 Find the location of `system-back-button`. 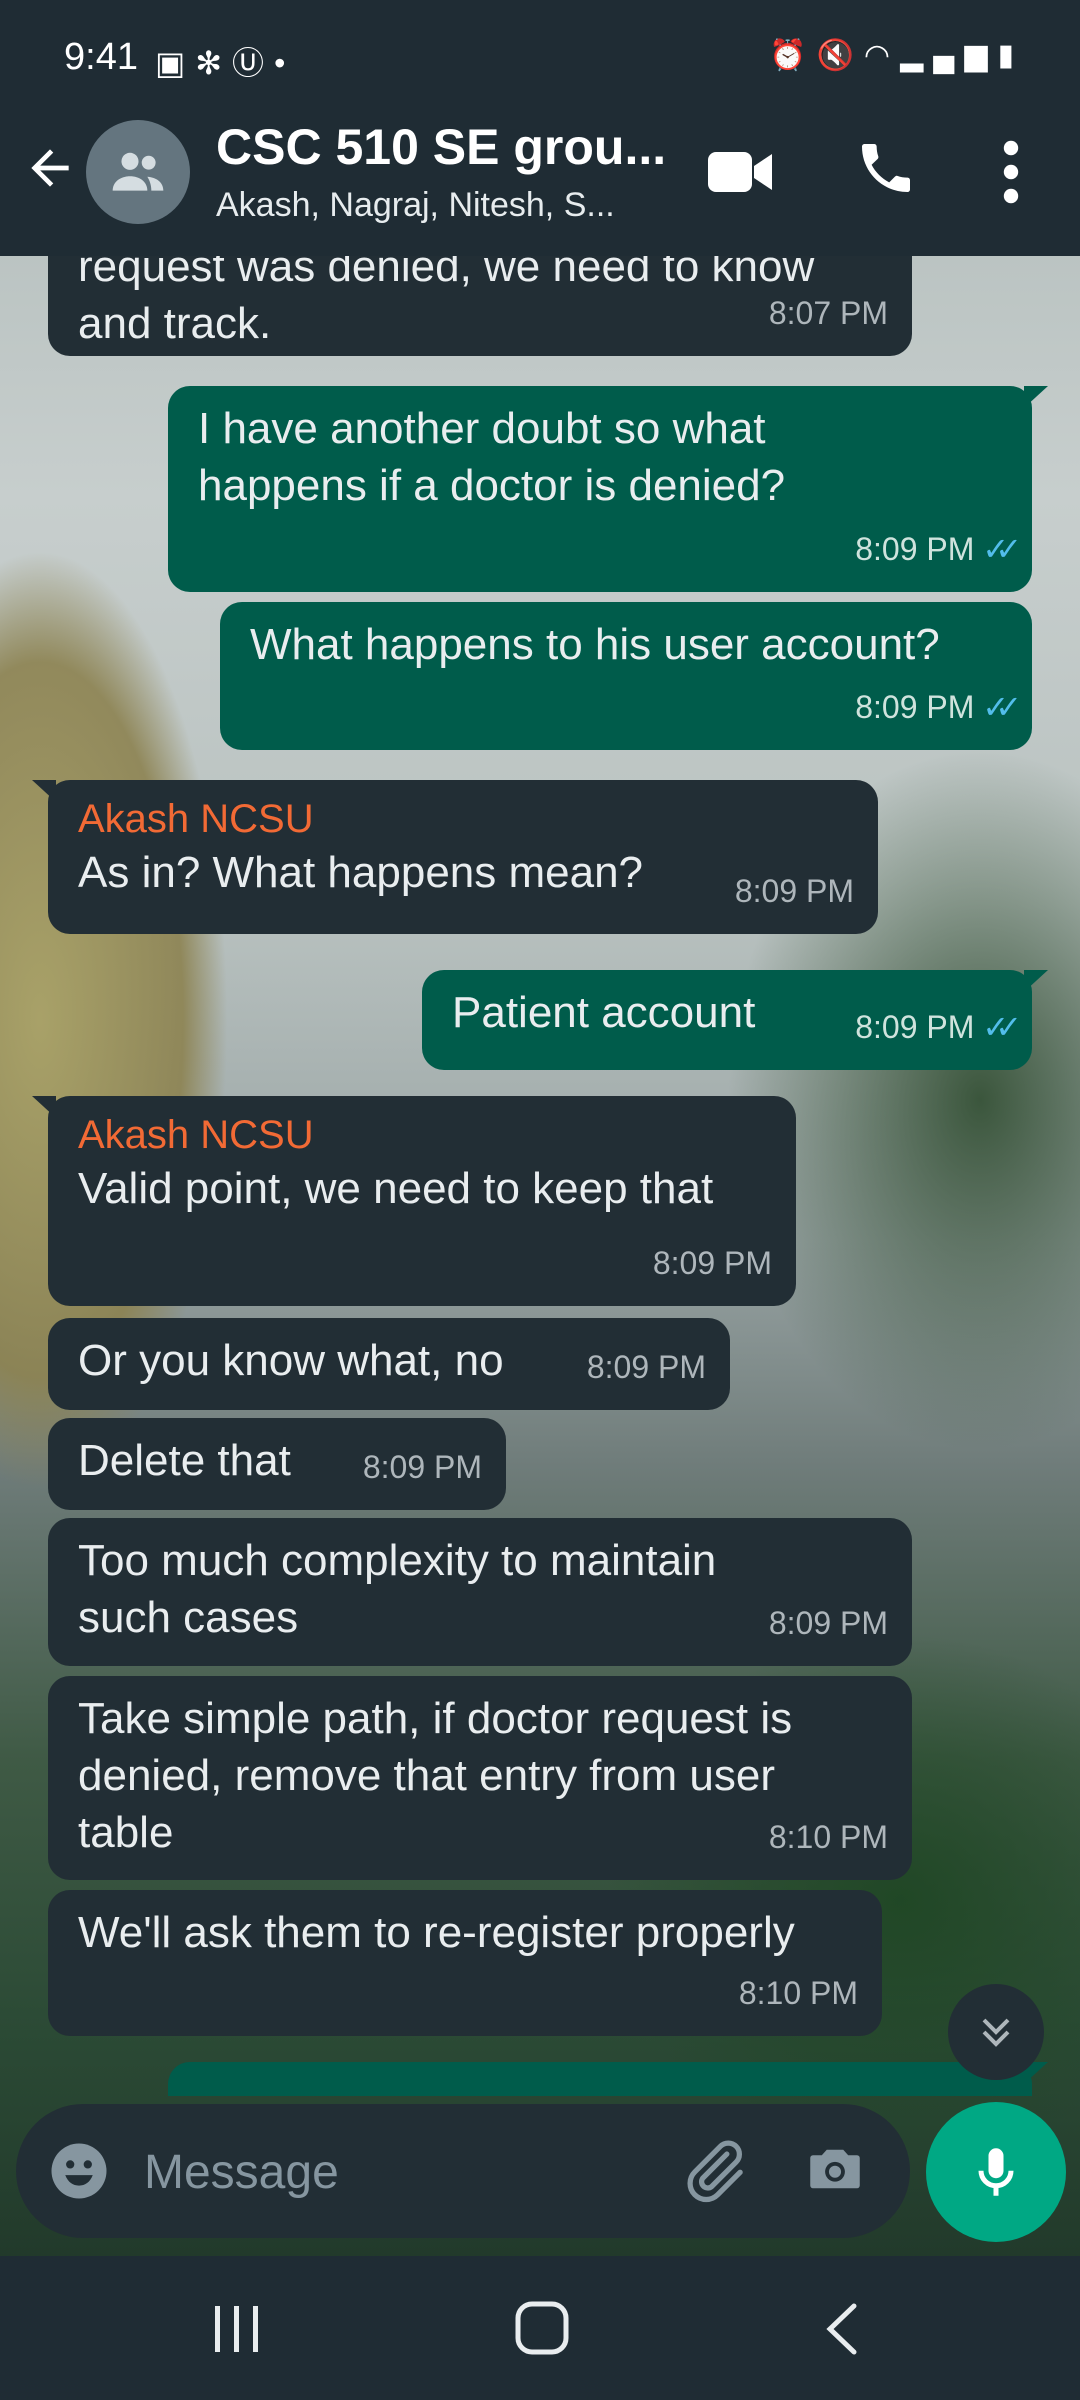

system-back-button is located at coordinates (842, 2329).